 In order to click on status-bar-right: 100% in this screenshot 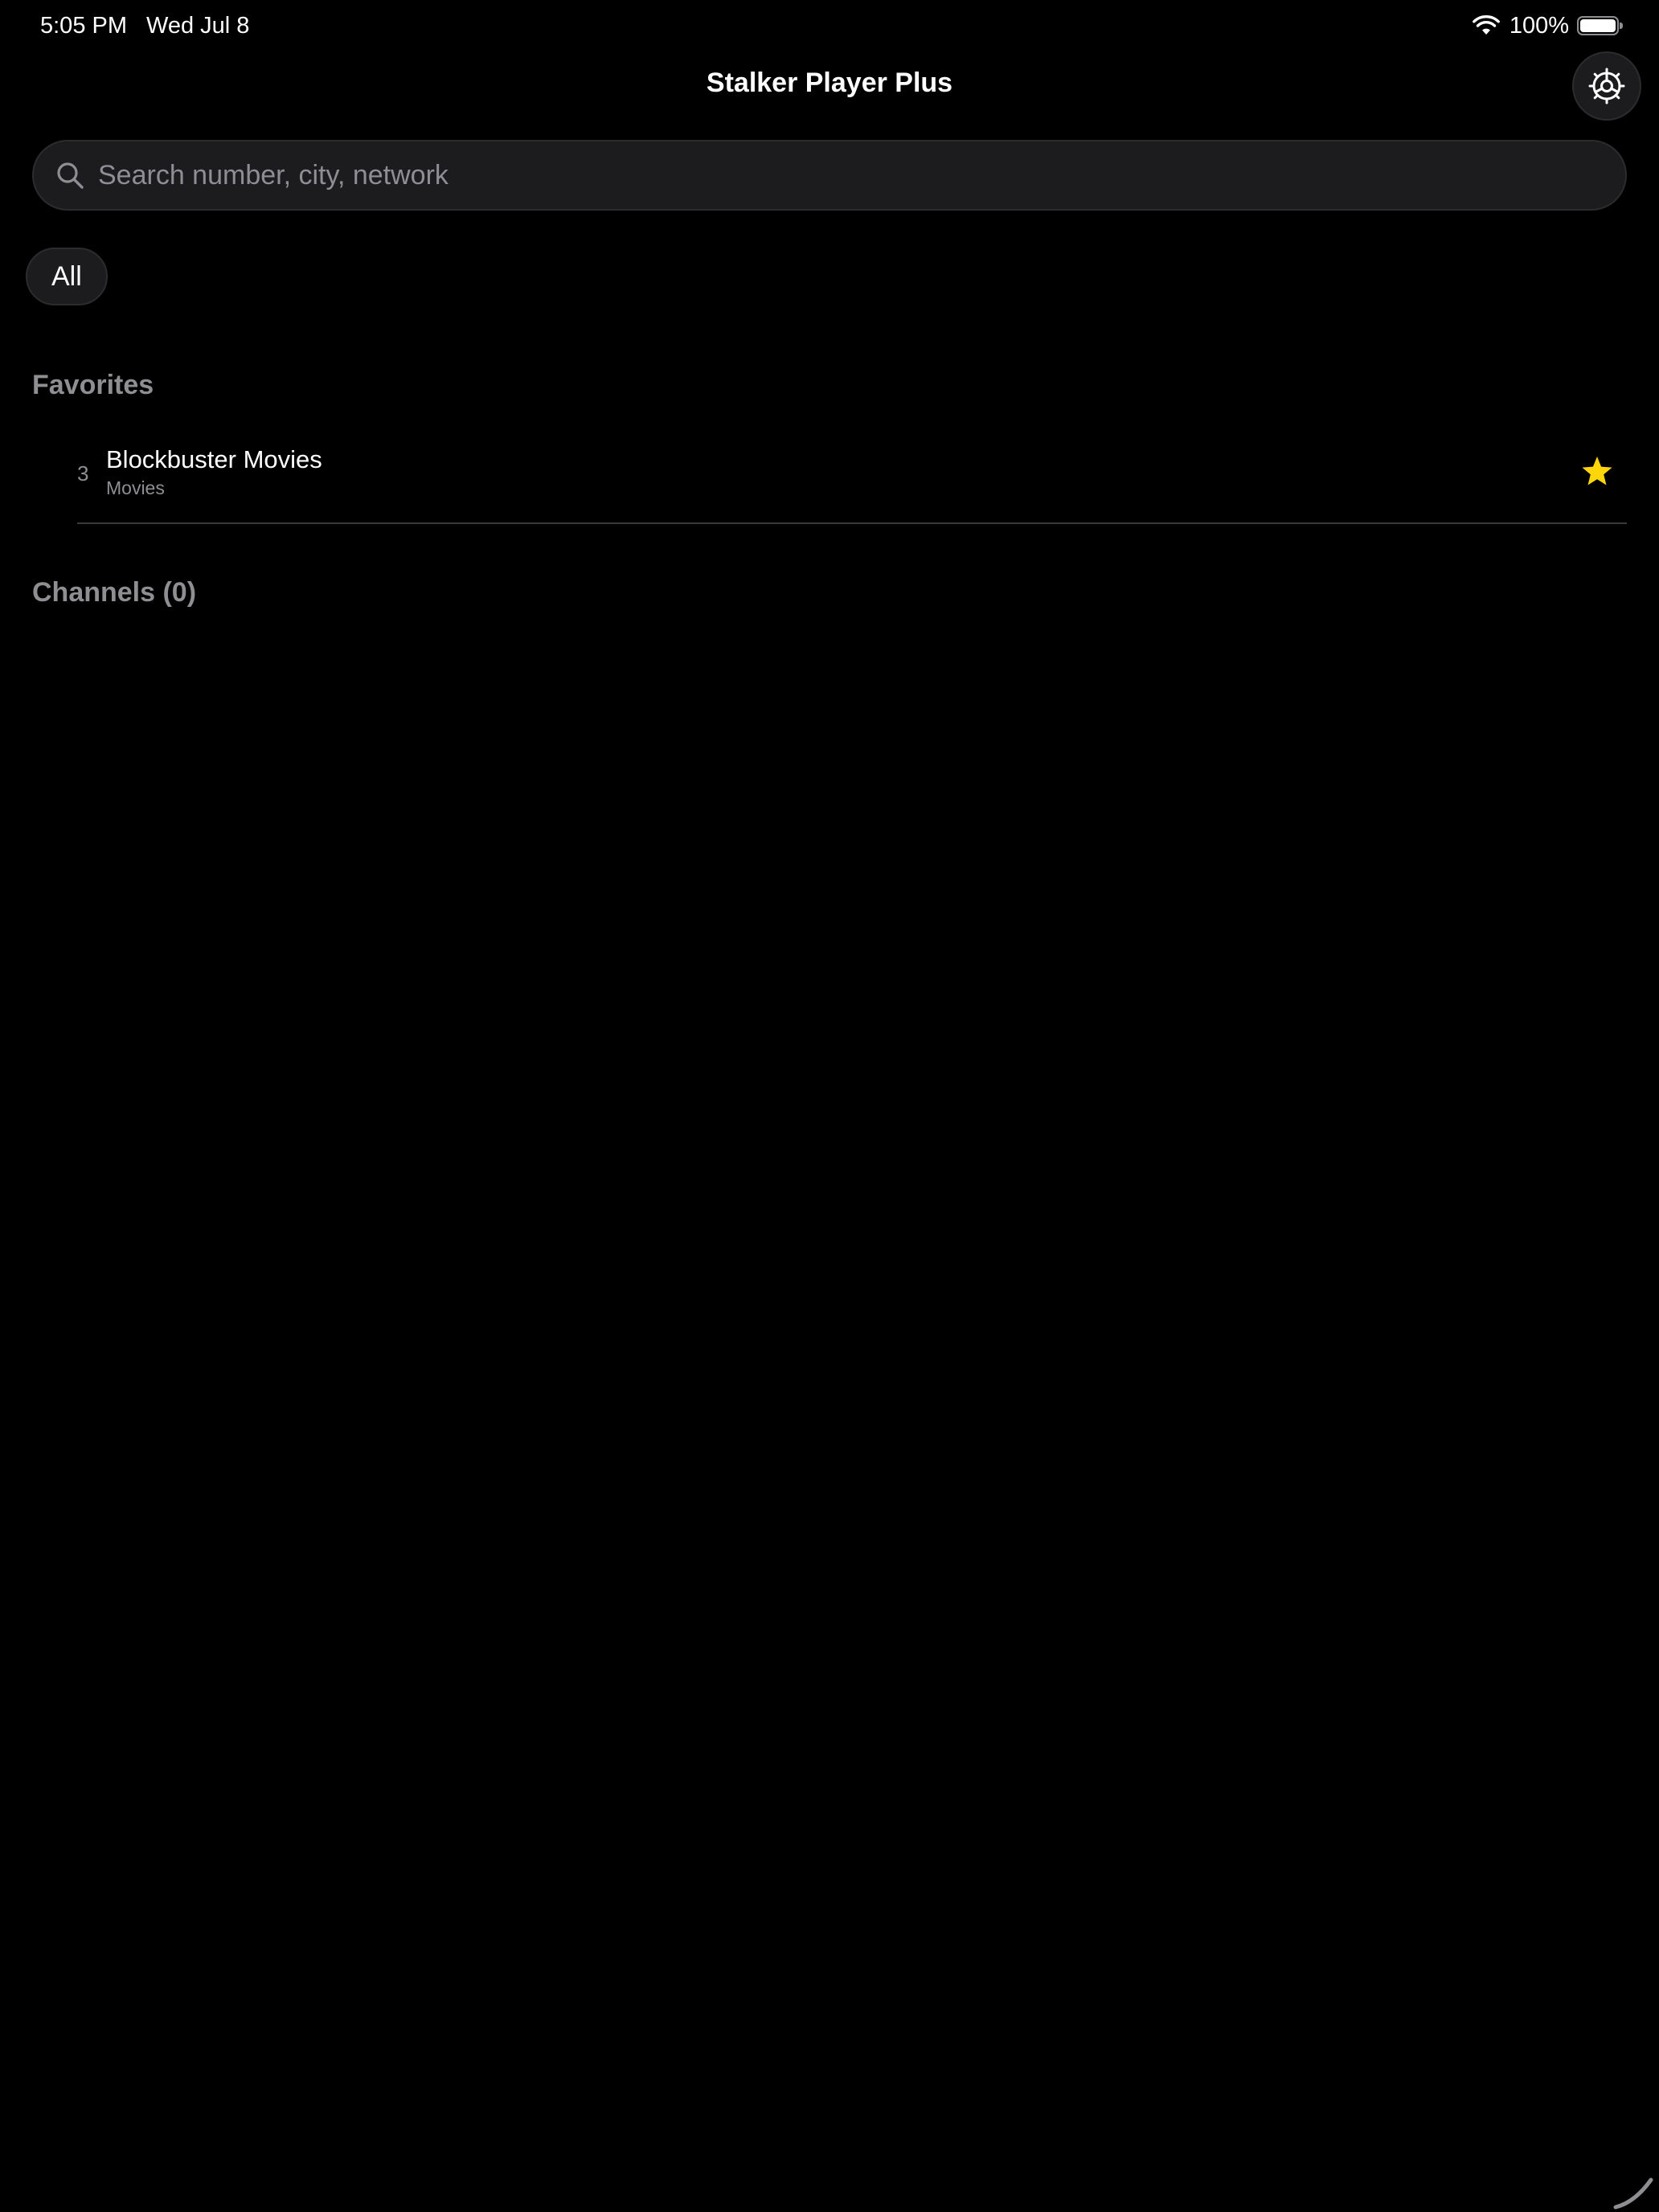, I will do `click(1547, 25)`.